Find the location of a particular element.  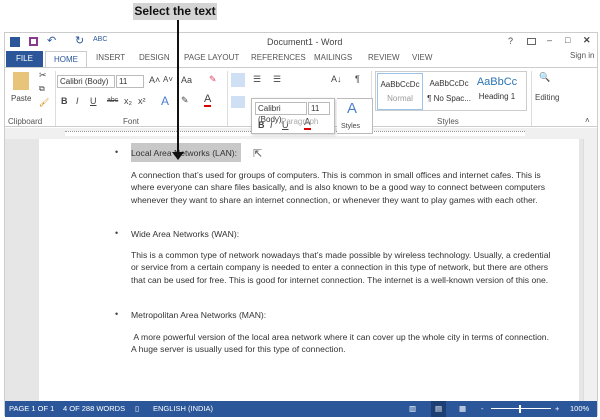

mini-font-size-box: 11 is located at coordinates (319, 108).